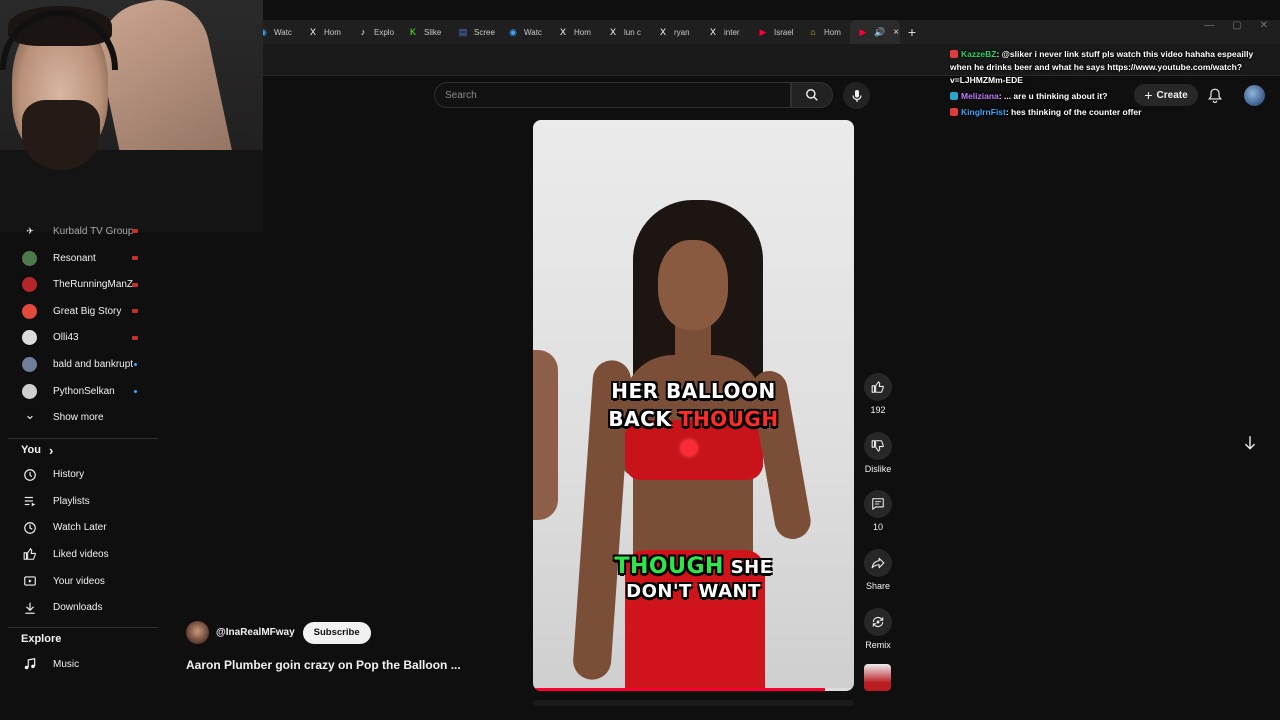 The width and height of the screenshot is (1280, 720). Describe the element at coordinates (763, 31) in the screenshot. I see `youtube-icon: ▶` at that location.